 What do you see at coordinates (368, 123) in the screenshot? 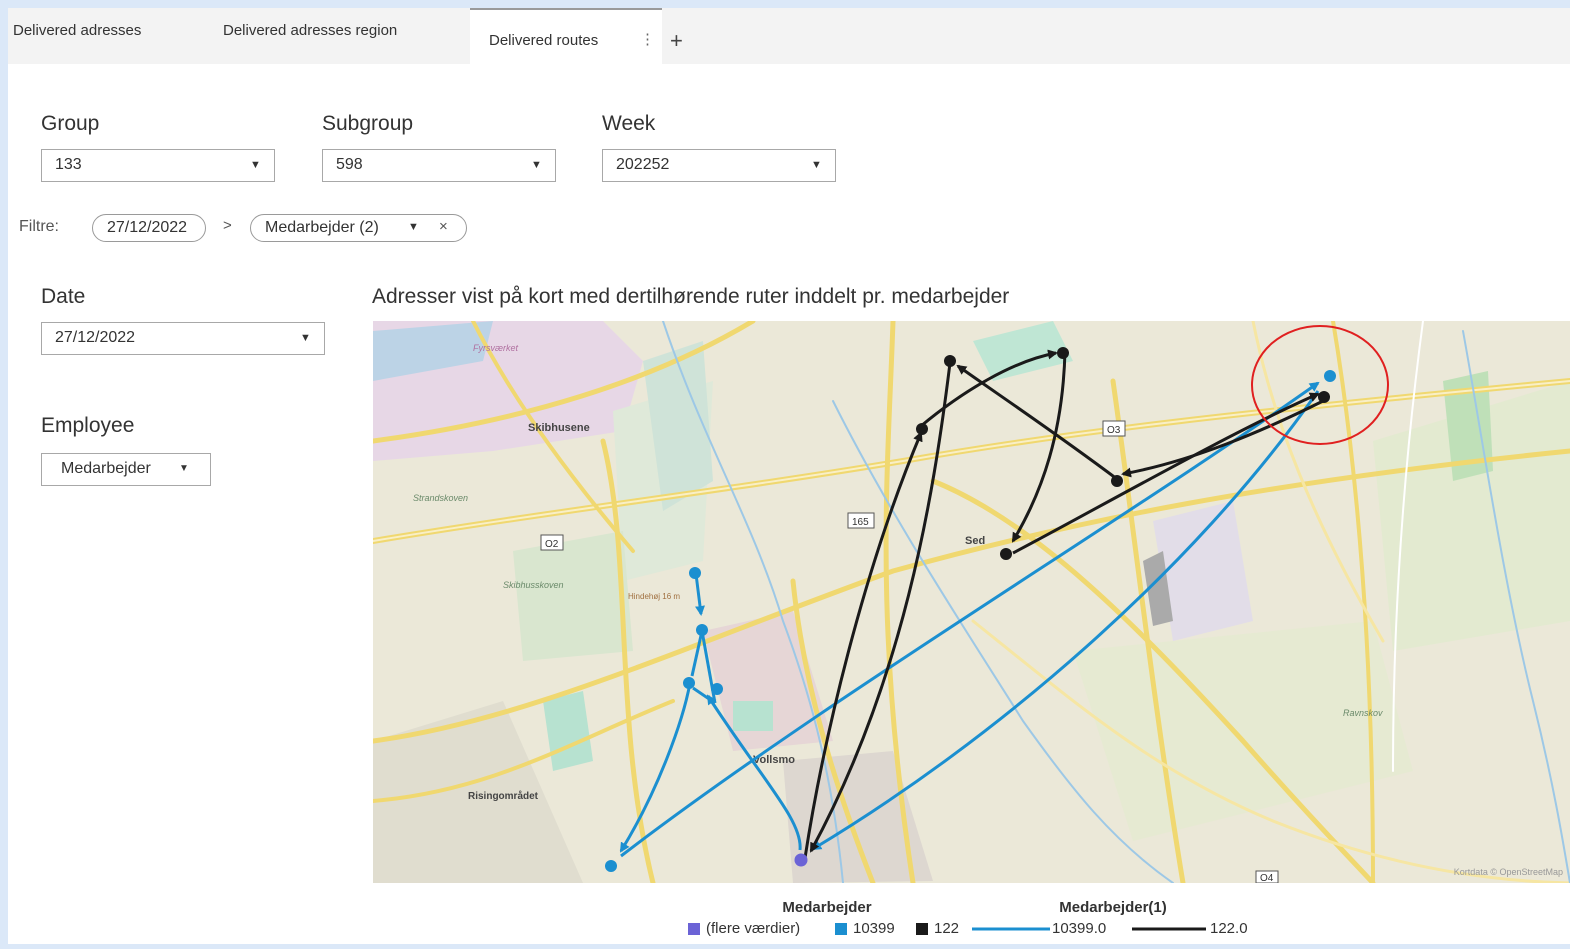
I see `subgroup-label: Subgroup` at bounding box center [368, 123].